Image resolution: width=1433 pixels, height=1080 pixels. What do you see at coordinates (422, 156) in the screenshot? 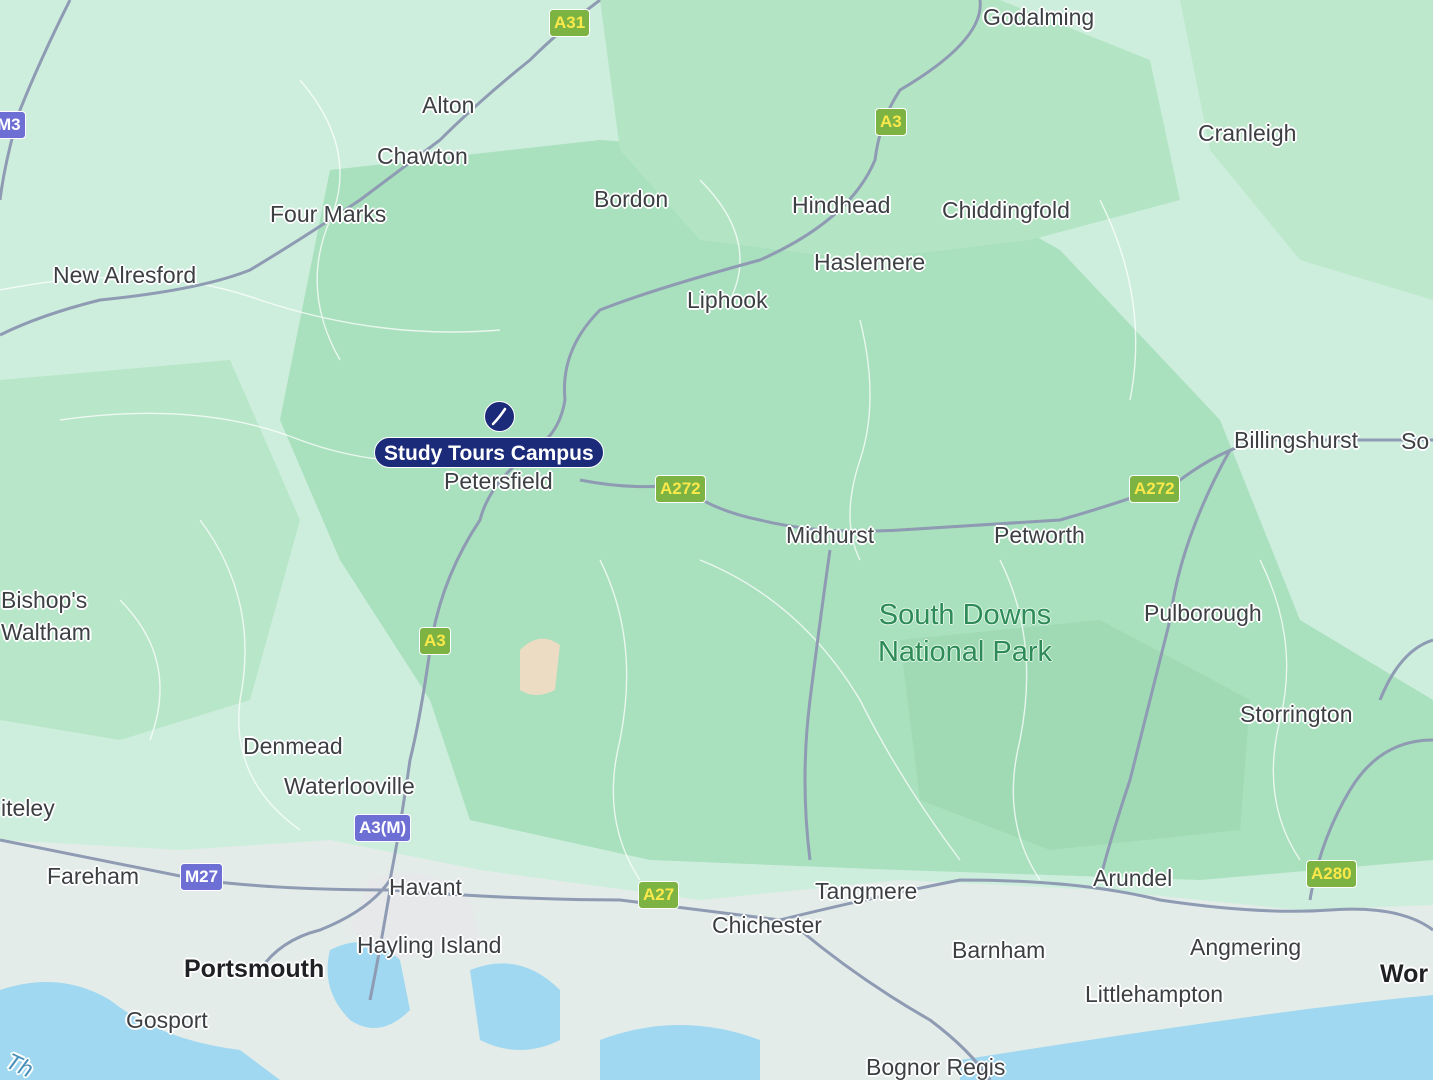
I see `place-label: Chawton` at bounding box center [422, 156].